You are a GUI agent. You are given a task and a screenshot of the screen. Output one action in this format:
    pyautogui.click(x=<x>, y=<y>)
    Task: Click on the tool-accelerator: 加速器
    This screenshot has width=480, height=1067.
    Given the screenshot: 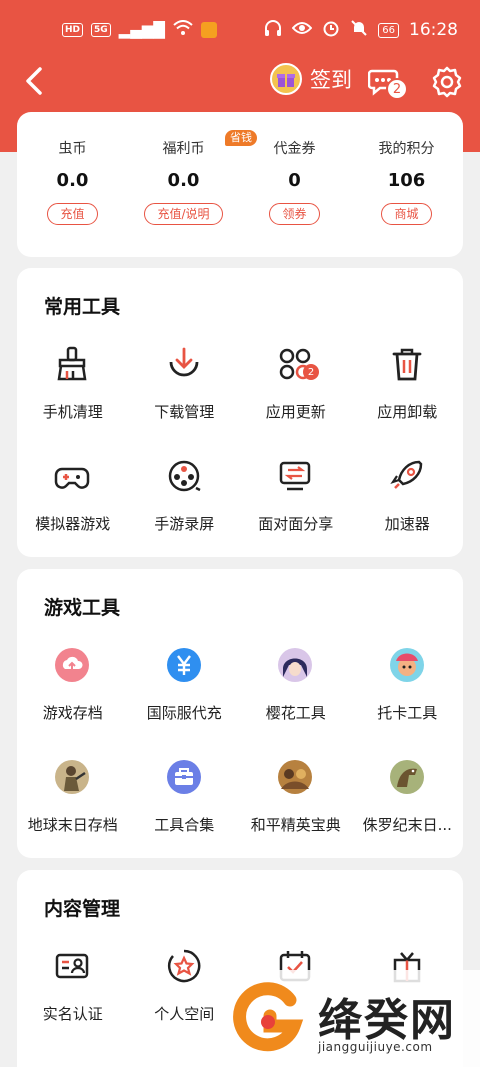 What is the action you would take?
    pyautogui.click(x=408, y=508)
    